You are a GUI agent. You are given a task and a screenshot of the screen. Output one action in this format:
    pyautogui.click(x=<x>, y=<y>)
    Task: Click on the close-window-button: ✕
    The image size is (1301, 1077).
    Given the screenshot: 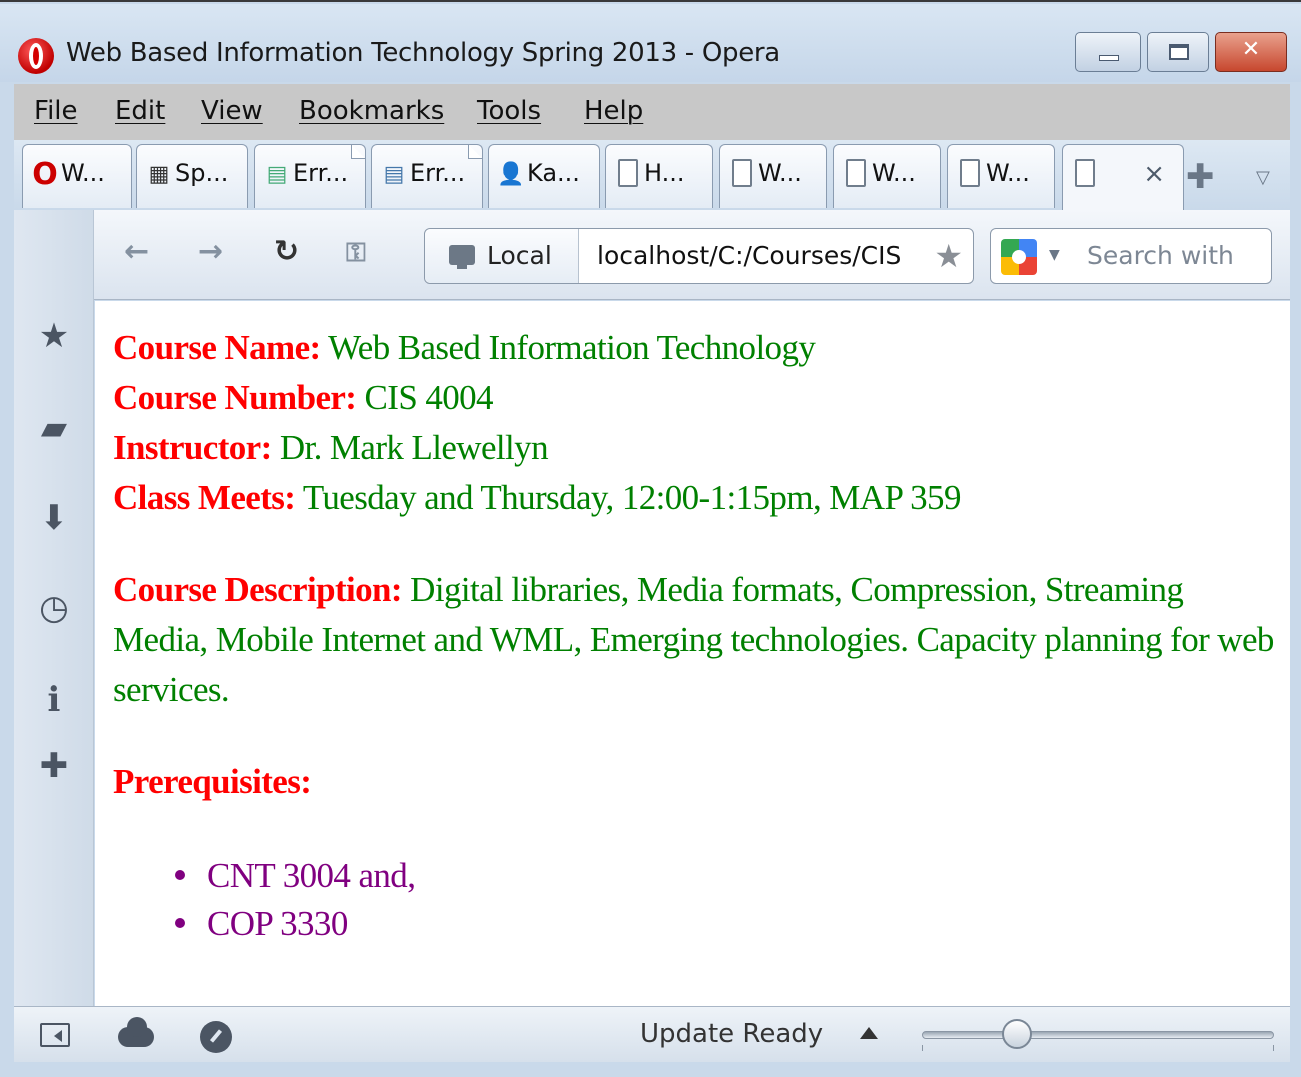 What is the action you would take?
    pyautogui.click(x=1251, y=52)
    